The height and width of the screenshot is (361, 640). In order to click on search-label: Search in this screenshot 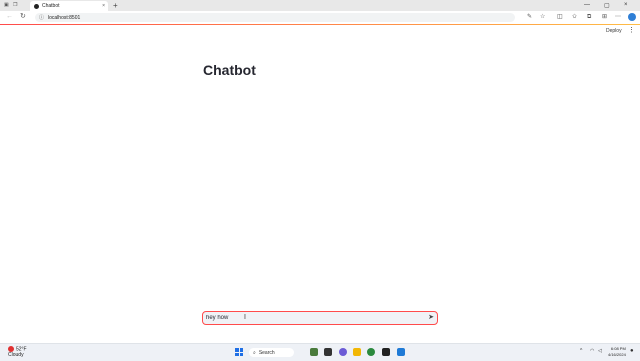, I will do `click(266, 352)`.